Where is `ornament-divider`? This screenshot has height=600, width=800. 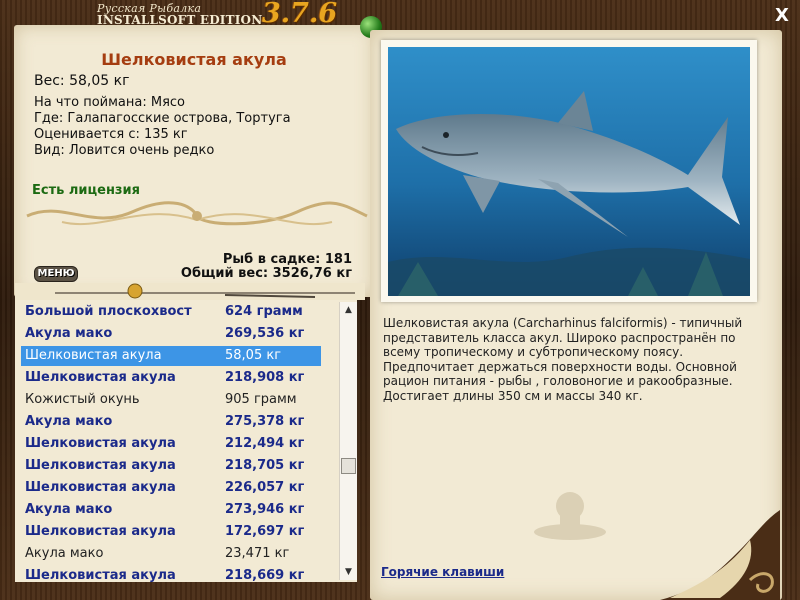 ornament-divider is located at coordinates (197, 213).